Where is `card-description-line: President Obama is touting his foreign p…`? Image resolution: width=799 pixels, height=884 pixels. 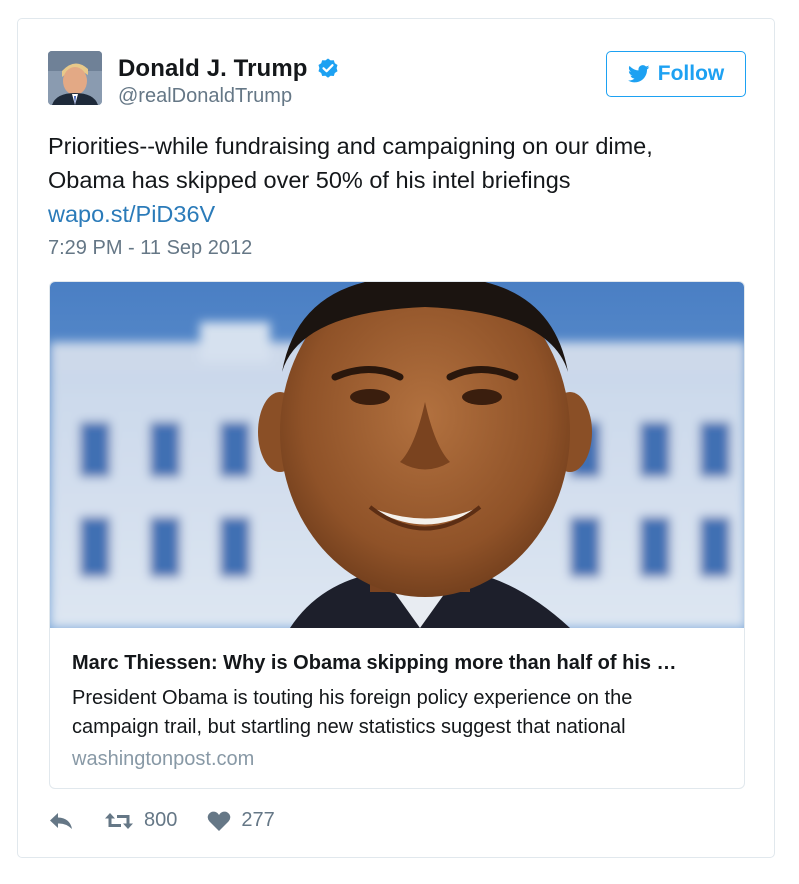
card-description-line: President Obama is touting his foreign p… is located at coordinates (352, 698).